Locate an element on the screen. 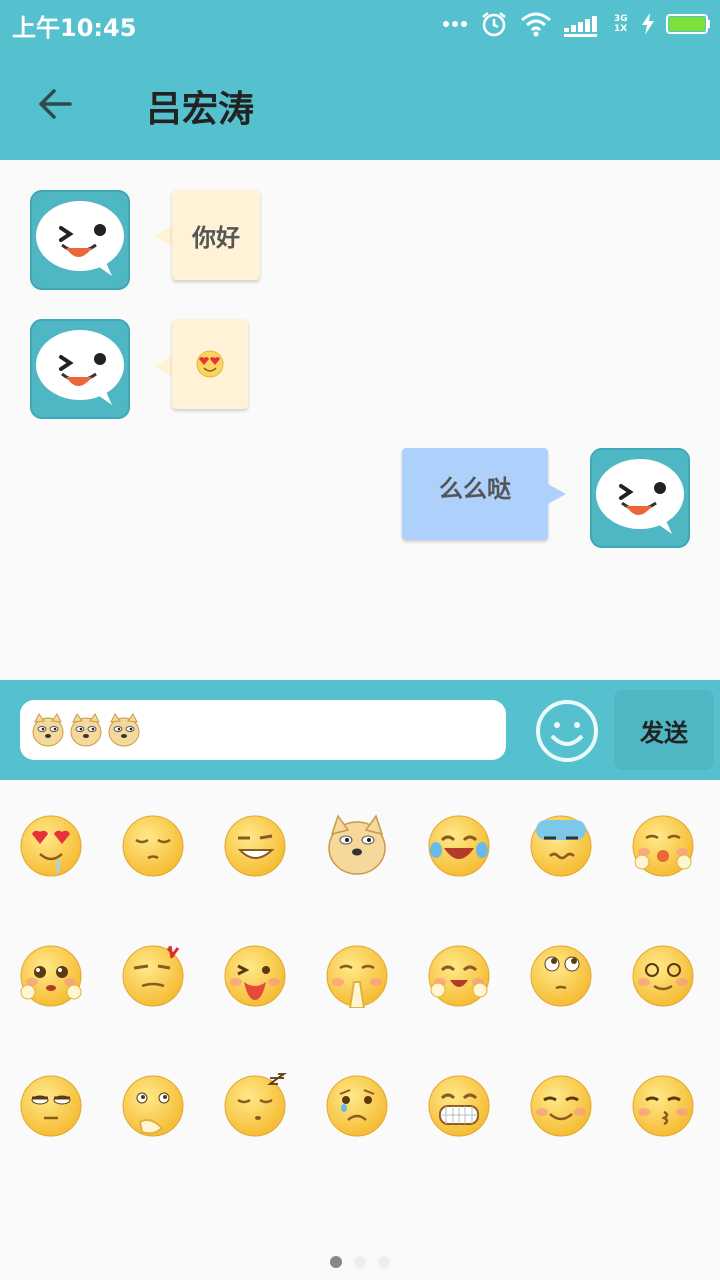 This screenshot has height=1280, width=720. sad-teary-icon is located at coordinates (357, 1106).